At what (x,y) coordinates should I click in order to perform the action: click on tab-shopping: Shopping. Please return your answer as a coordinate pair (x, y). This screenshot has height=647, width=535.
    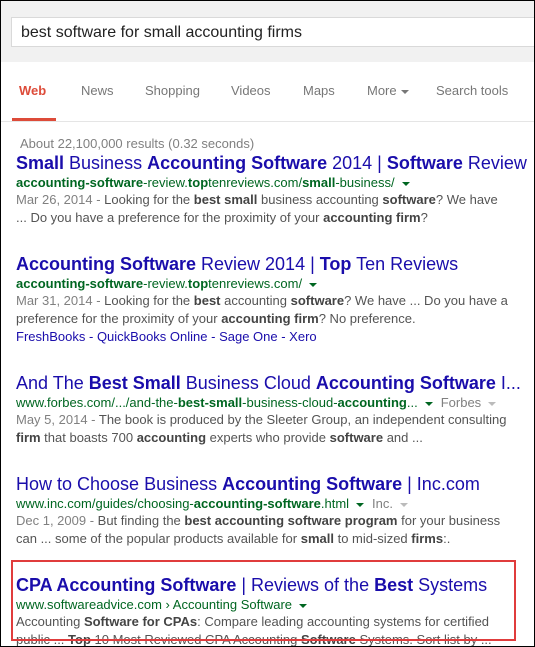
    Looking at the image, I should click on (172, 90).